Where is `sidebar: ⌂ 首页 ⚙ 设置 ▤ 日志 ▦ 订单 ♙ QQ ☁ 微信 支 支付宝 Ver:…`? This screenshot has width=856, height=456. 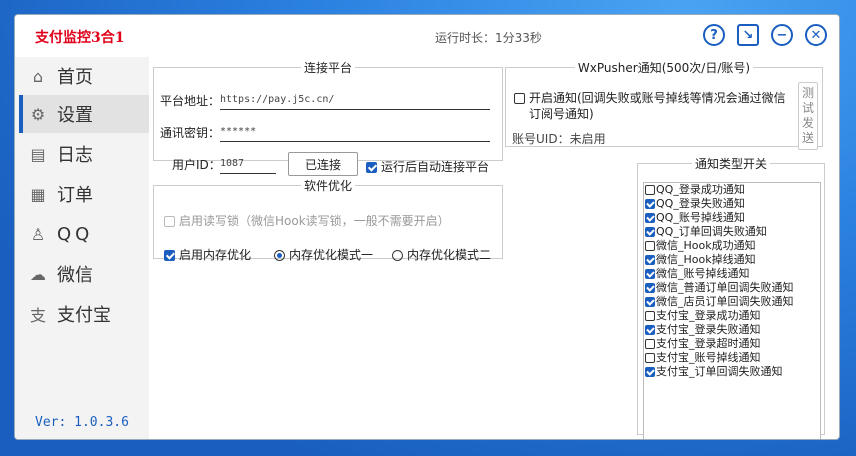
sidebar: ⌂ 首页 ⚙ 设置 ▤ 日志 ▦ 订单 ♙ QQ ☁ 微信 支 支付宝 Ver:… is located at coordinates (82, 248).